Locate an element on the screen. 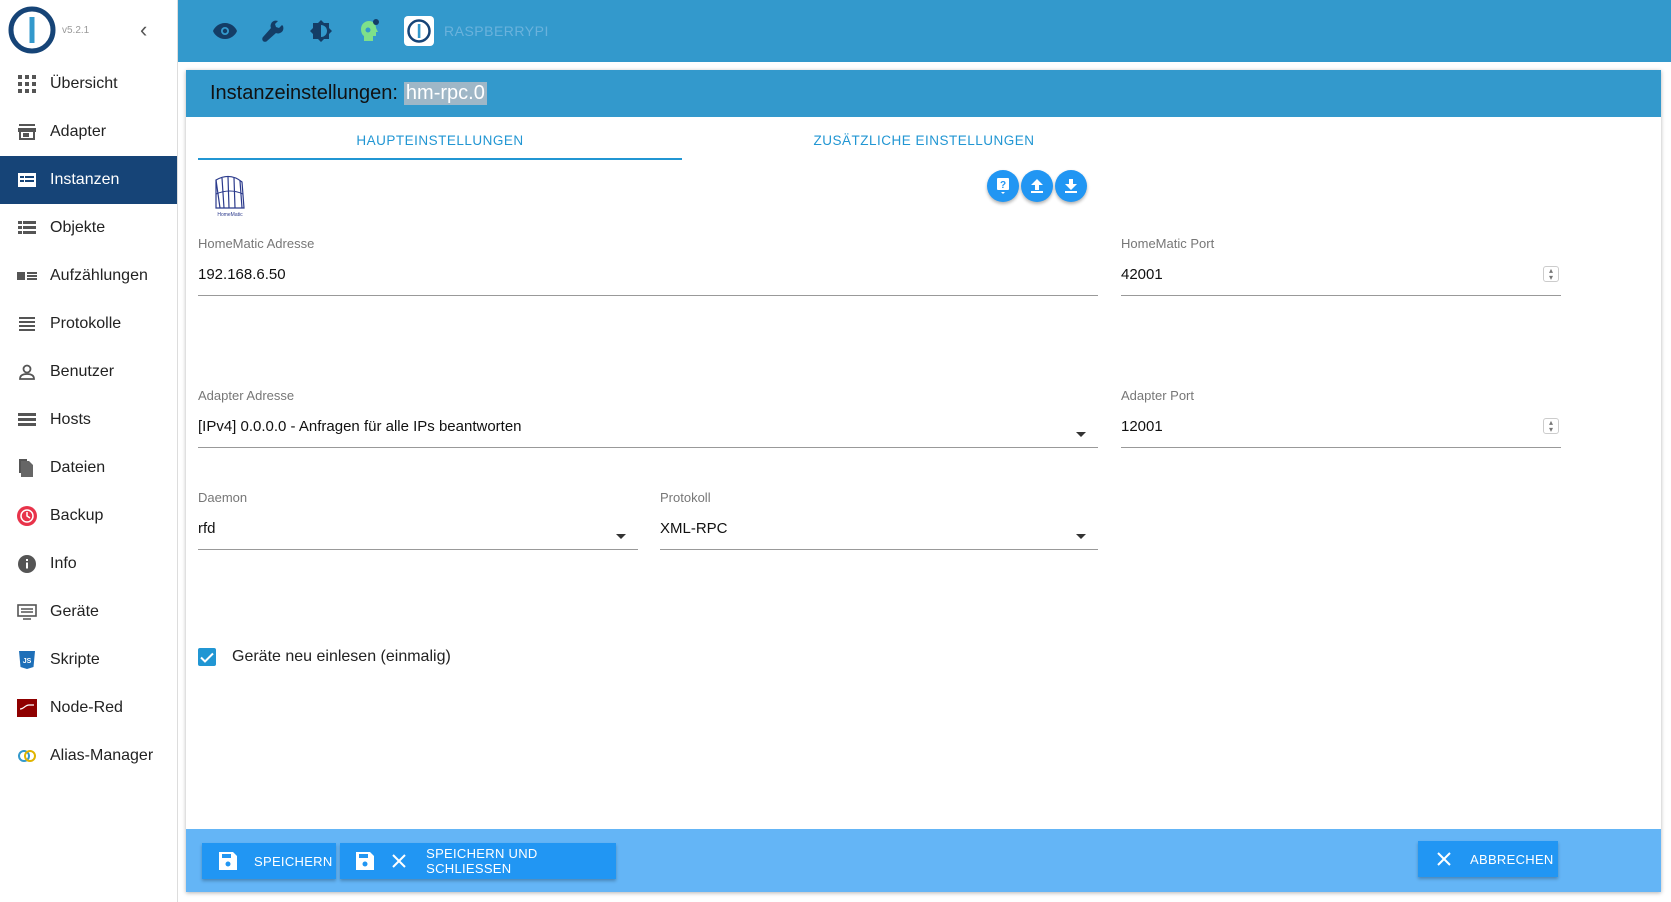 This screenshot has width=1671, height=902. check-icon is located at coordinates (207, 657).